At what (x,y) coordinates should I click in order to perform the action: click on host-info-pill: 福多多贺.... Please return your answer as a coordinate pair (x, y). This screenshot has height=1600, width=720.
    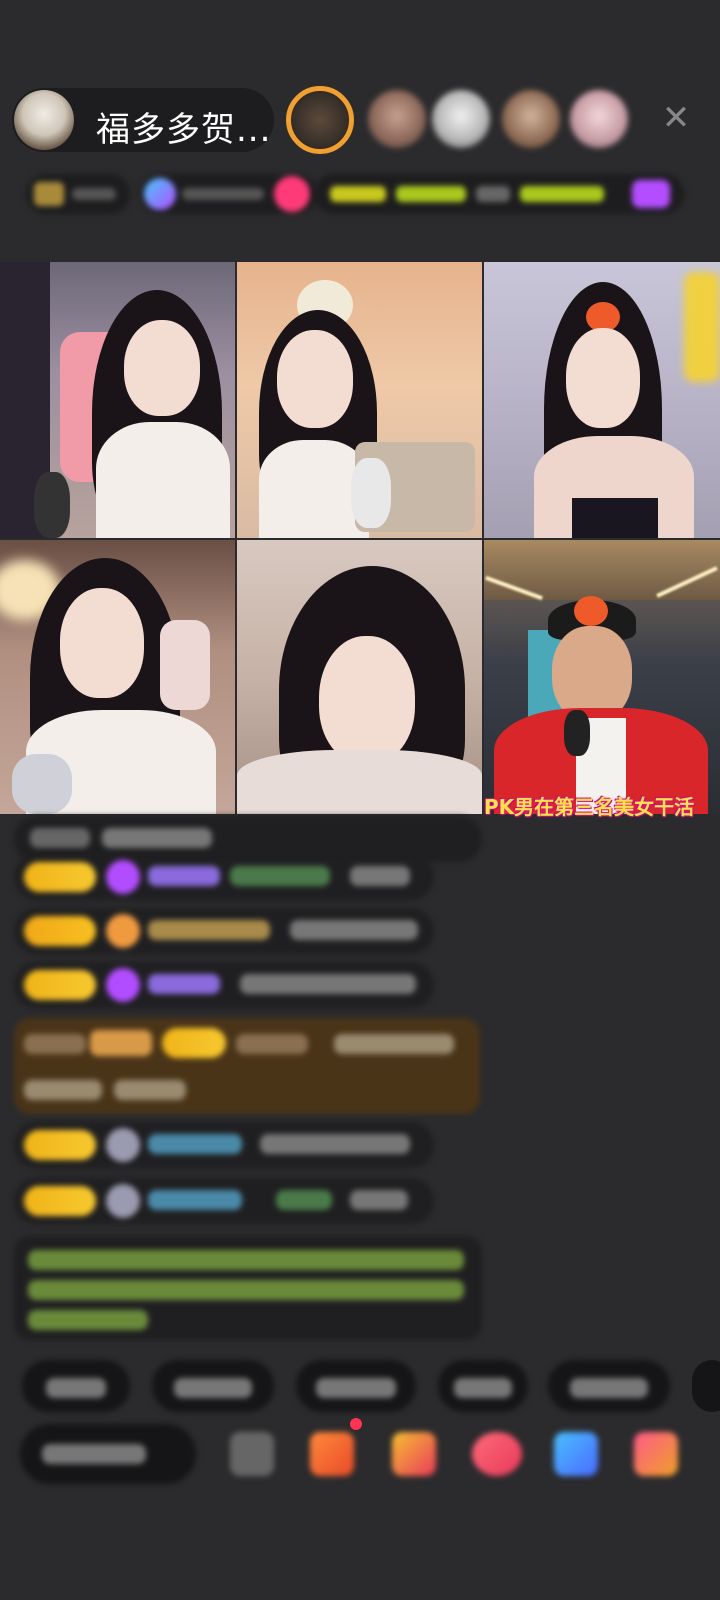
    Looking at the image, I should click on (143, 120).